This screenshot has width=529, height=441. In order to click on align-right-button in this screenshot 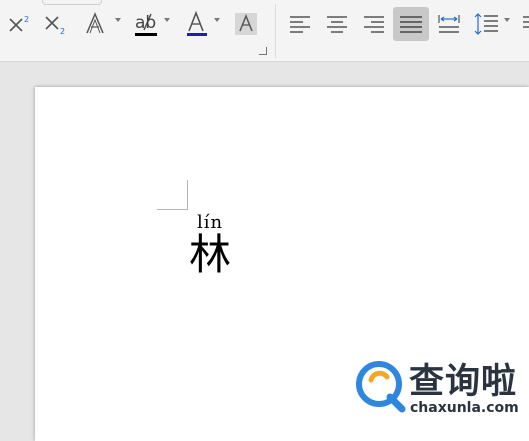, I will do `click(374, 24)`.